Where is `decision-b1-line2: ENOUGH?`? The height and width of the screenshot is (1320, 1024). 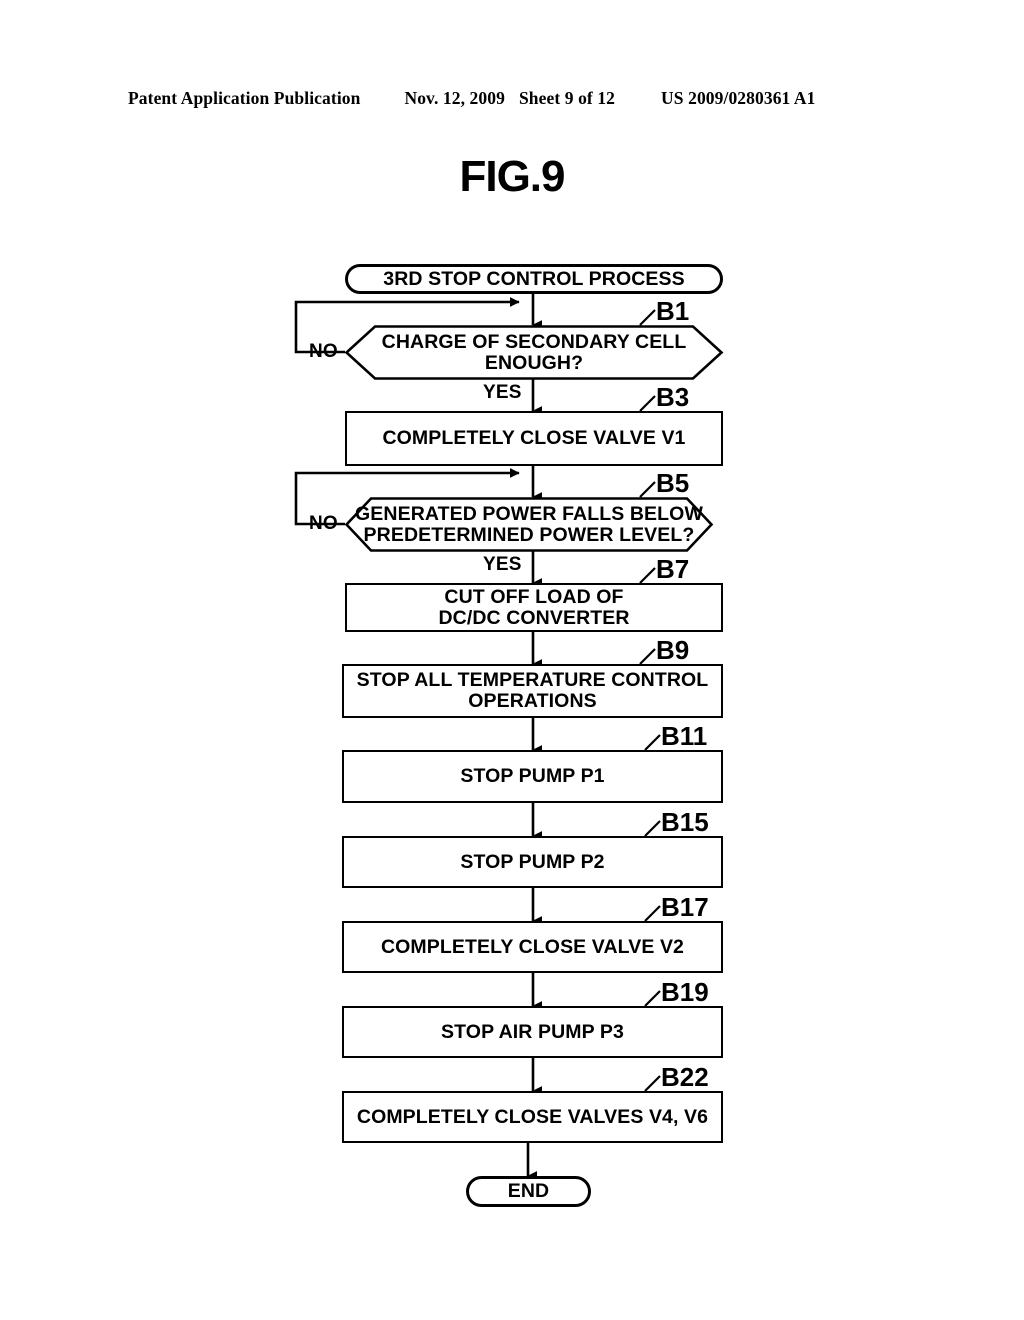
decision-b1-line2: ENOUGH? is located at coordinates (534, 362).